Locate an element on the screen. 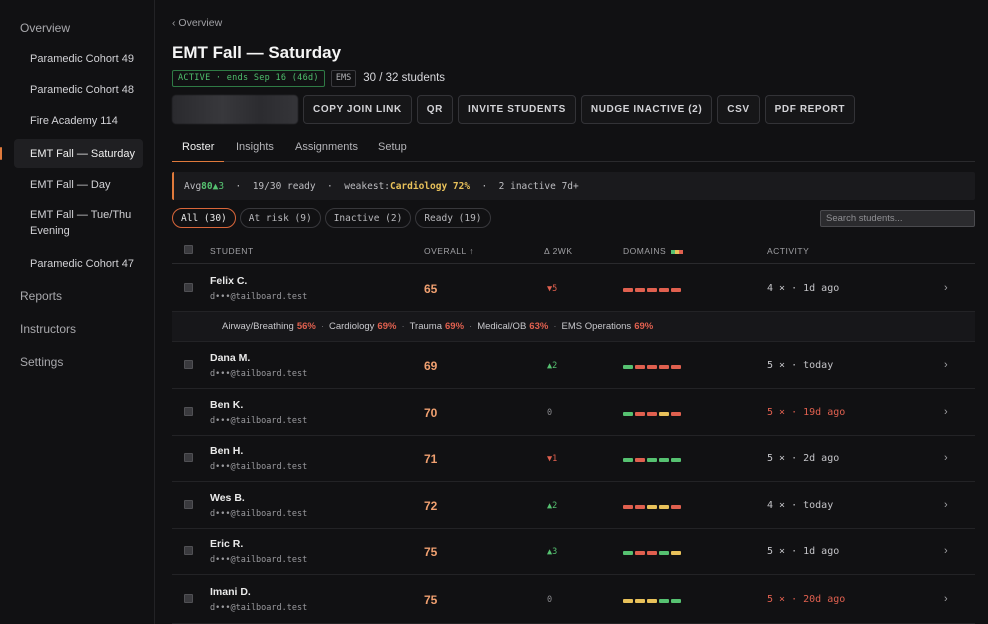 Image resolution: width=988 pixels, height=624 pixels. avg-label: Avg is located at coordinates (193, 186).